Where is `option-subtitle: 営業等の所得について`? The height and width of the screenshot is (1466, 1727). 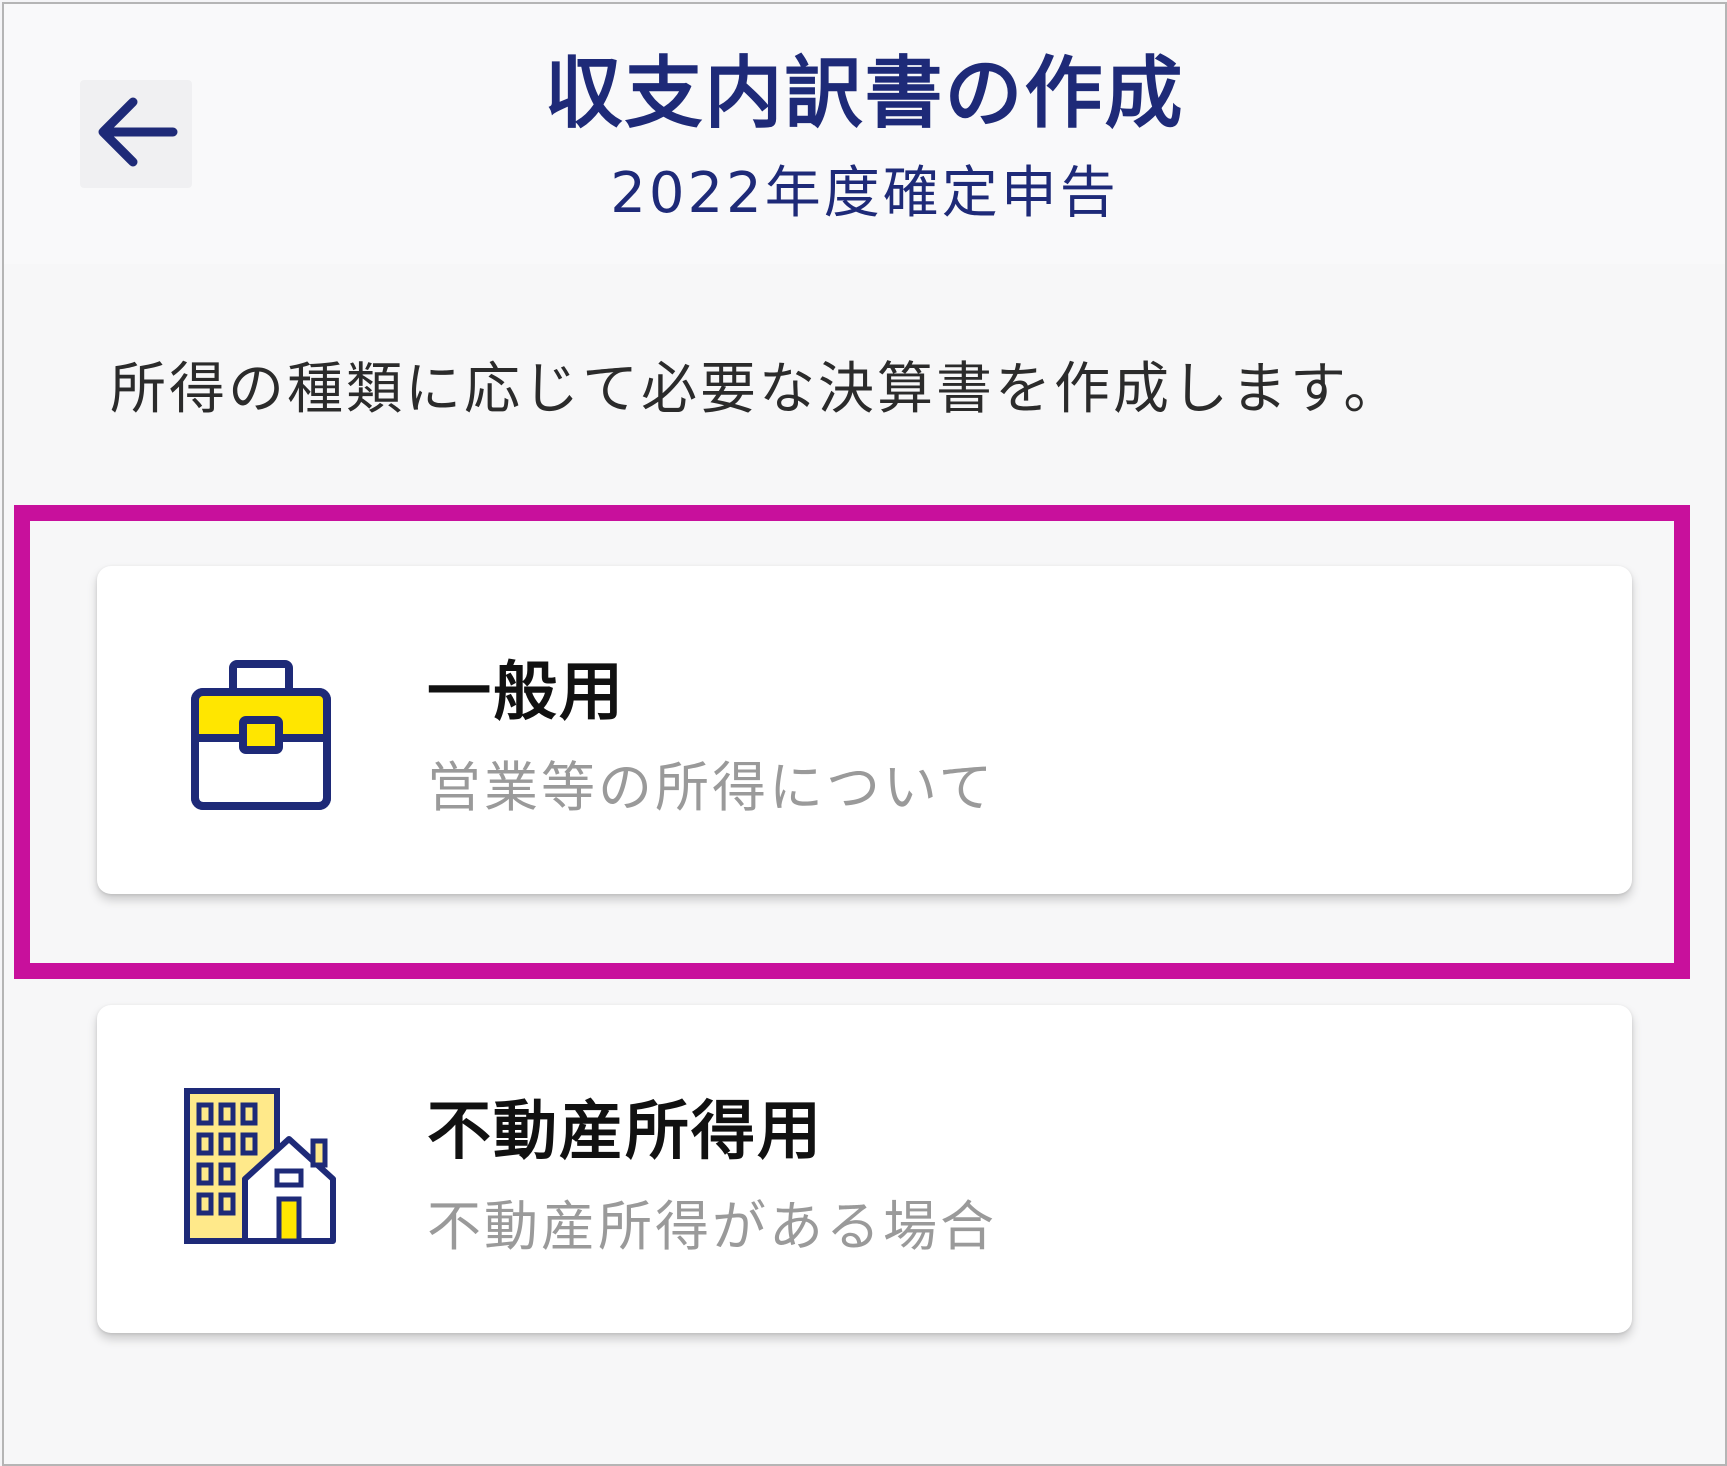
option-subtitle: 営業等の所得について is located at coordinates (711, 787).